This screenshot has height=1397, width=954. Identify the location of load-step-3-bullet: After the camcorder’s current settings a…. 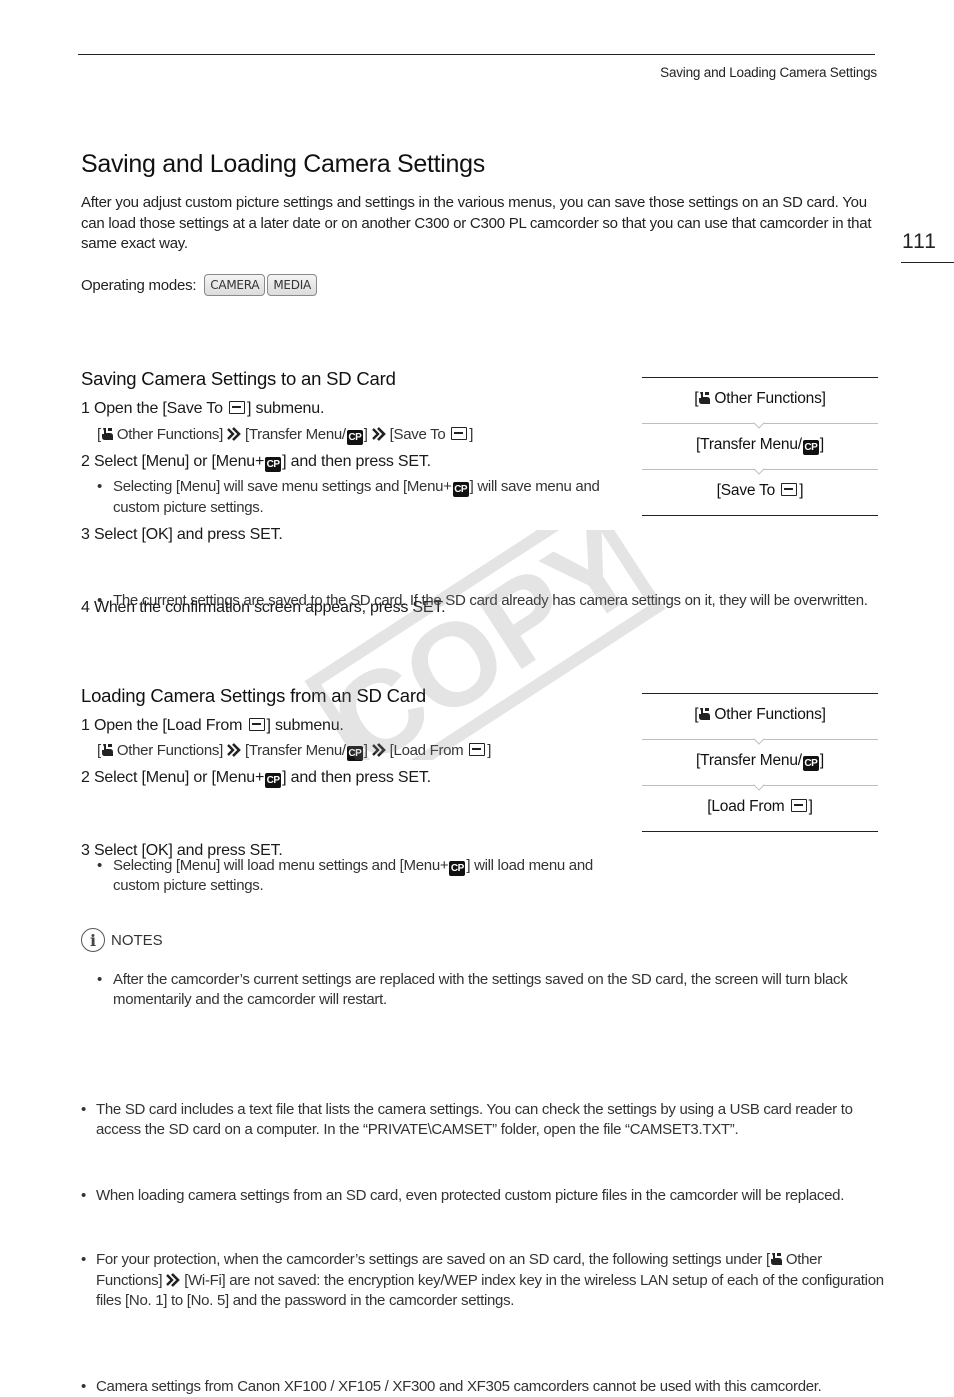
(497, 990).